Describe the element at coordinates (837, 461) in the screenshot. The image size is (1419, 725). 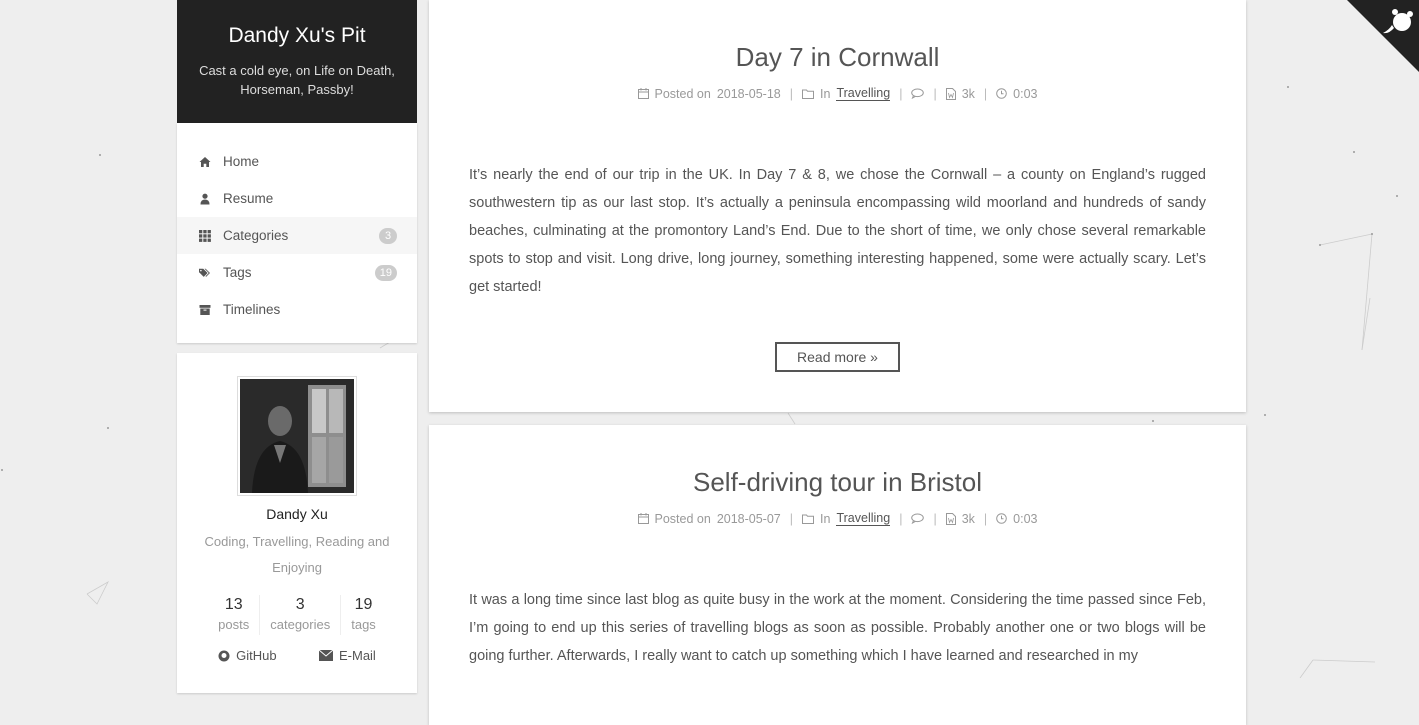
I see `post-title: Self-driving tour in Bristol` at that location.